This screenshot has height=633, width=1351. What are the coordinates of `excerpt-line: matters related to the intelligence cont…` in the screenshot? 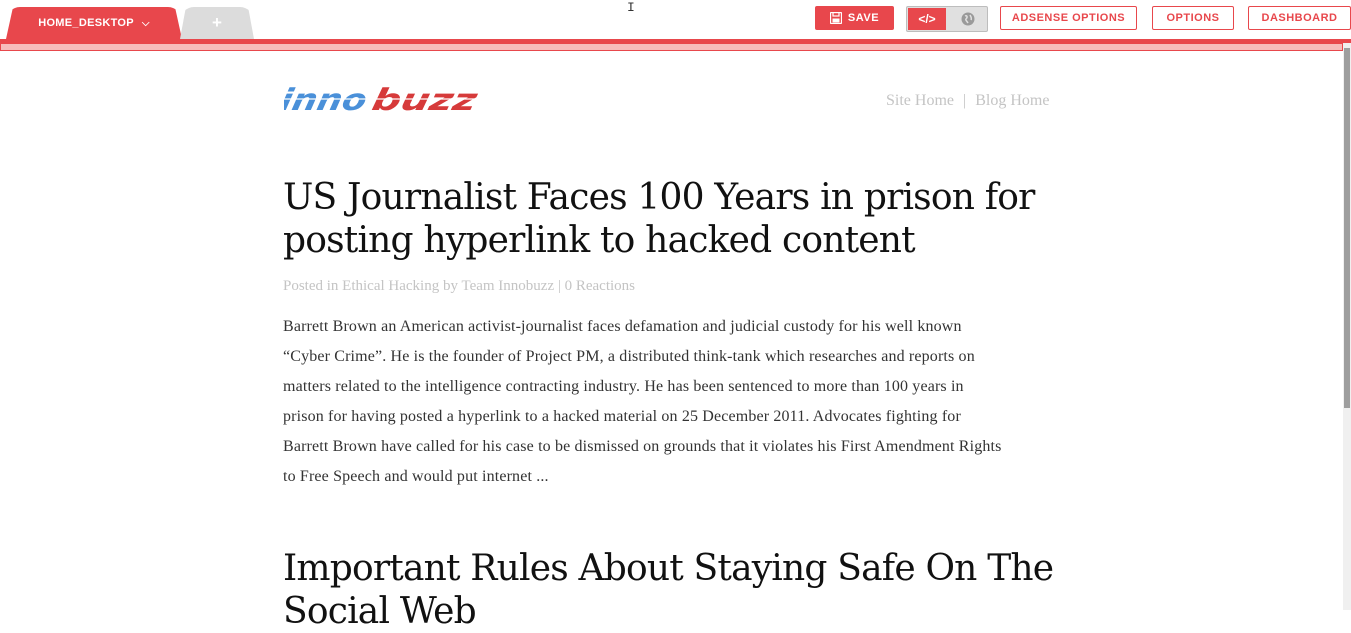 It's located at (623, 386).